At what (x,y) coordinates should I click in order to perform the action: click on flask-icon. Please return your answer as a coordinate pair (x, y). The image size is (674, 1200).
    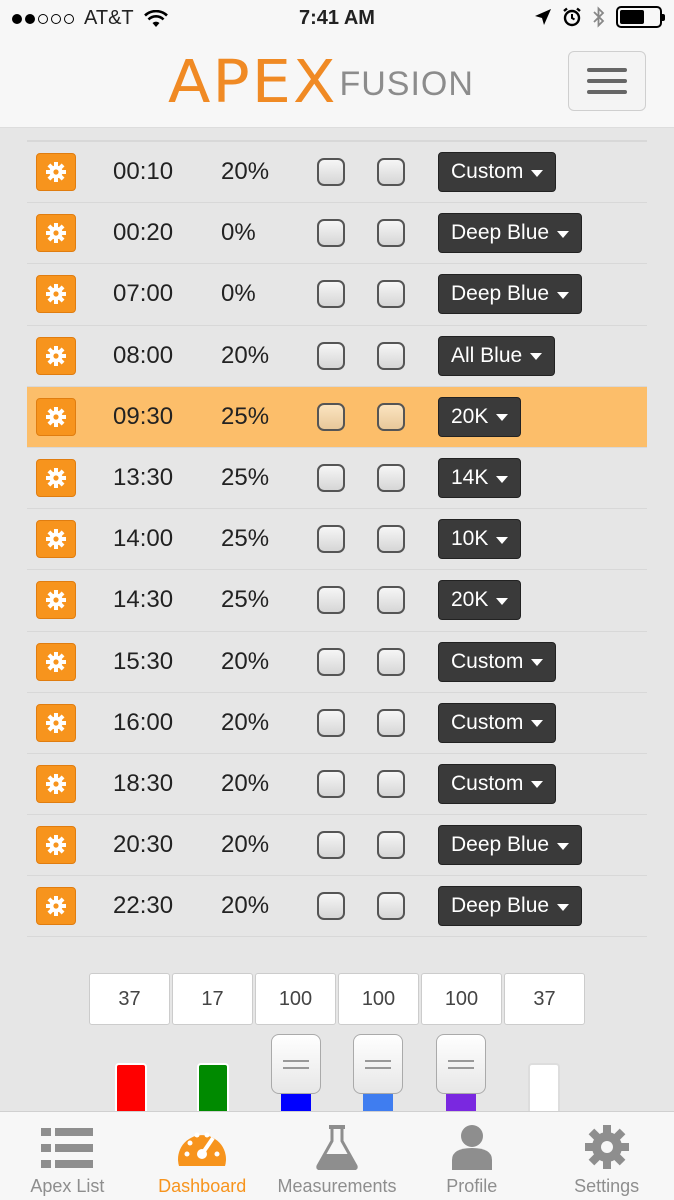
    Looking at the image, I should click on (337, 1147).